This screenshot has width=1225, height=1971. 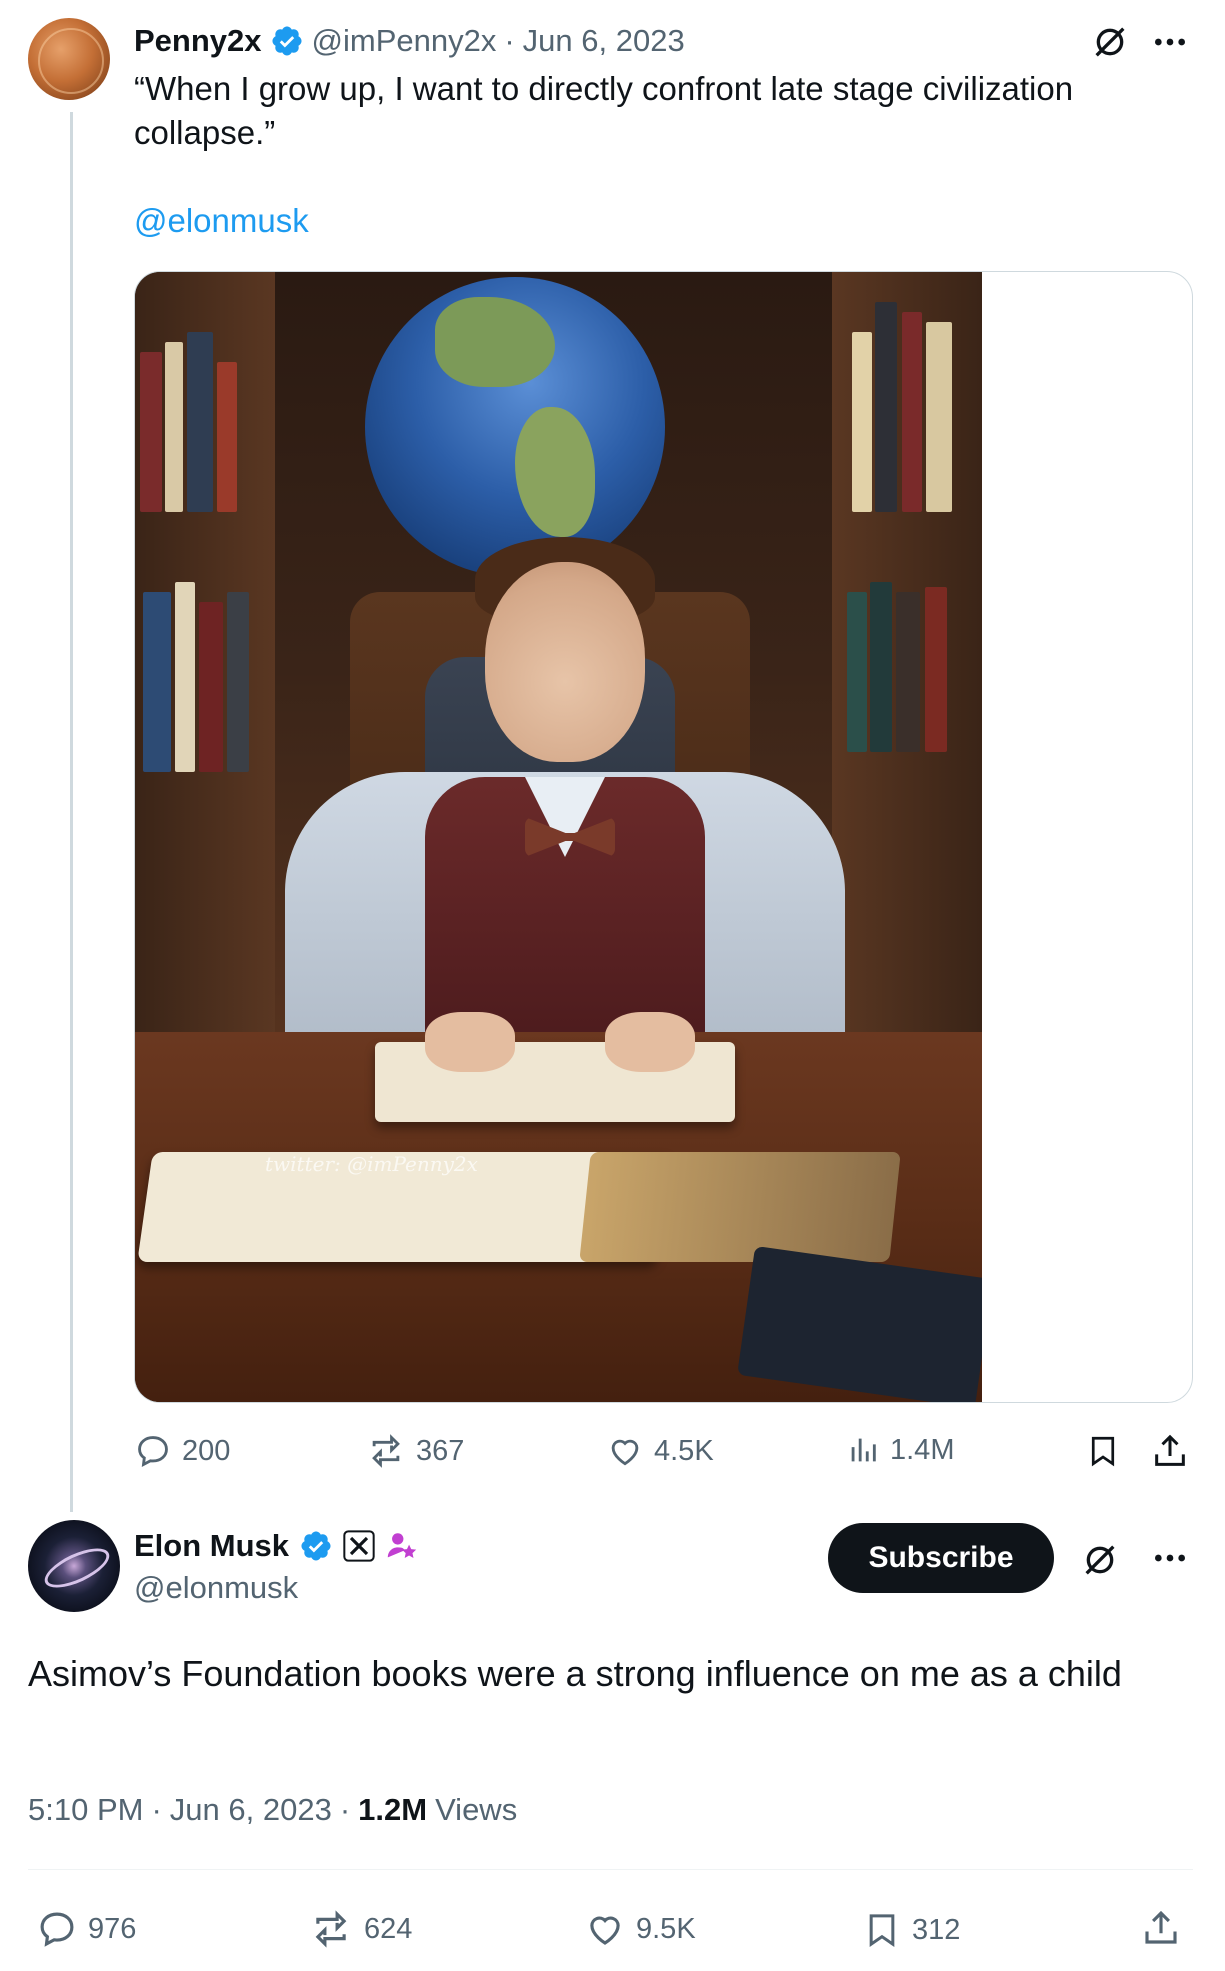 I want to click on bookmark-count: 312, so click(x=936, y=1929).